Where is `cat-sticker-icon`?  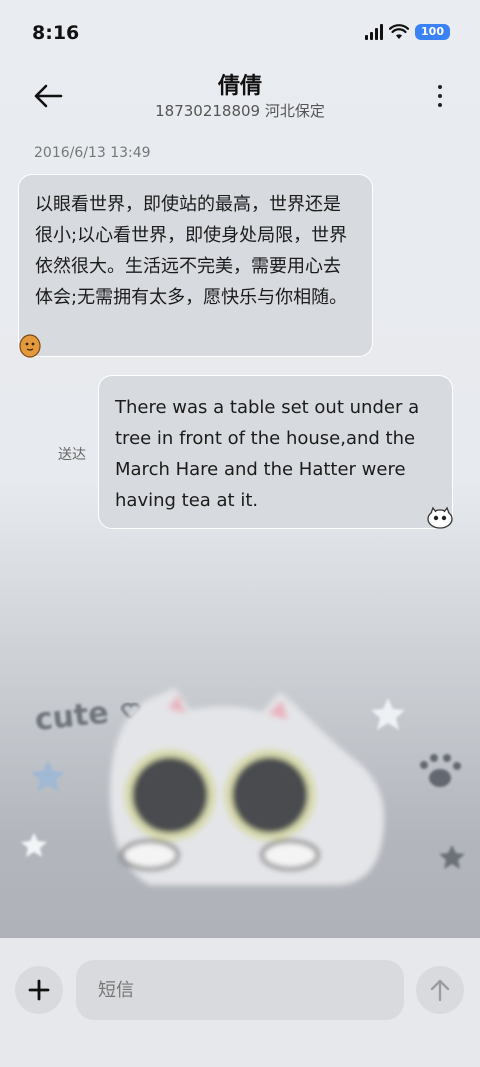
cat-sticker-icon is located at coordinates (440, 517).